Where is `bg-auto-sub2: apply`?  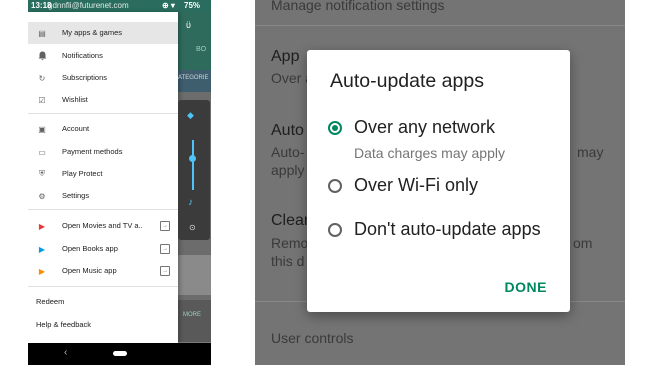 bg-auto-sub2: apply is located at coordinates (288, 170).